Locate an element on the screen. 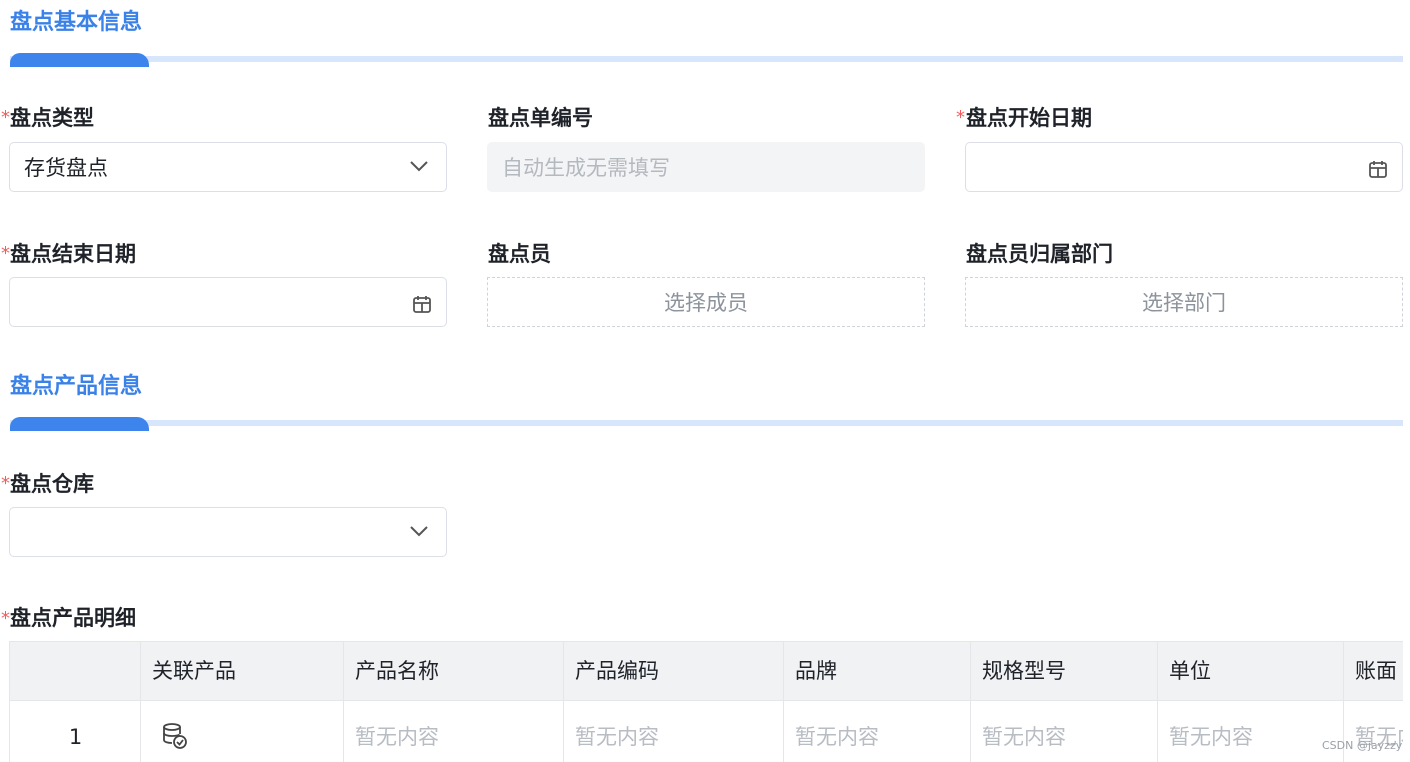 The width and height of the screenshot is (1410, 762). column-product-code: 产品编码 暂无内容 is located at coordinates (673, 701).